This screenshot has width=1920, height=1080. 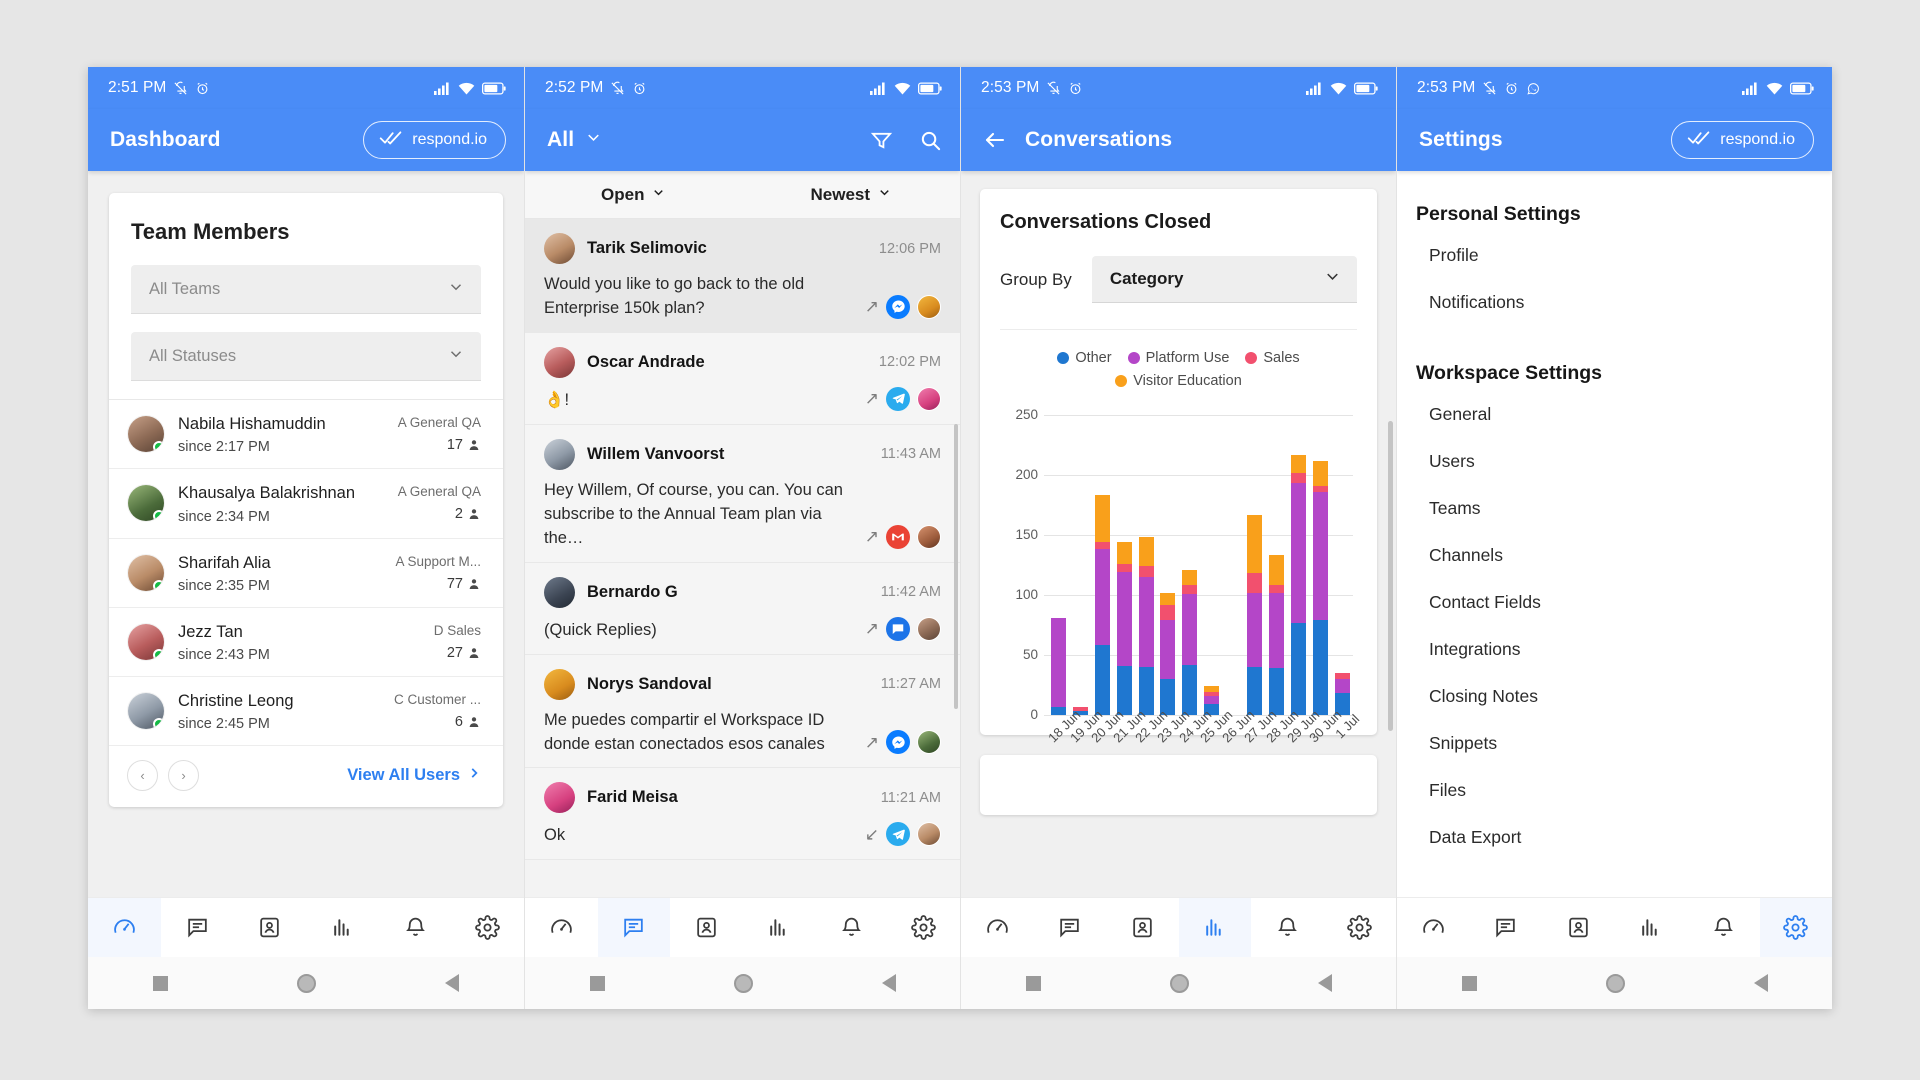 I want to click on card-footer: ‹ › View All Users, so click(x=306, y=776).